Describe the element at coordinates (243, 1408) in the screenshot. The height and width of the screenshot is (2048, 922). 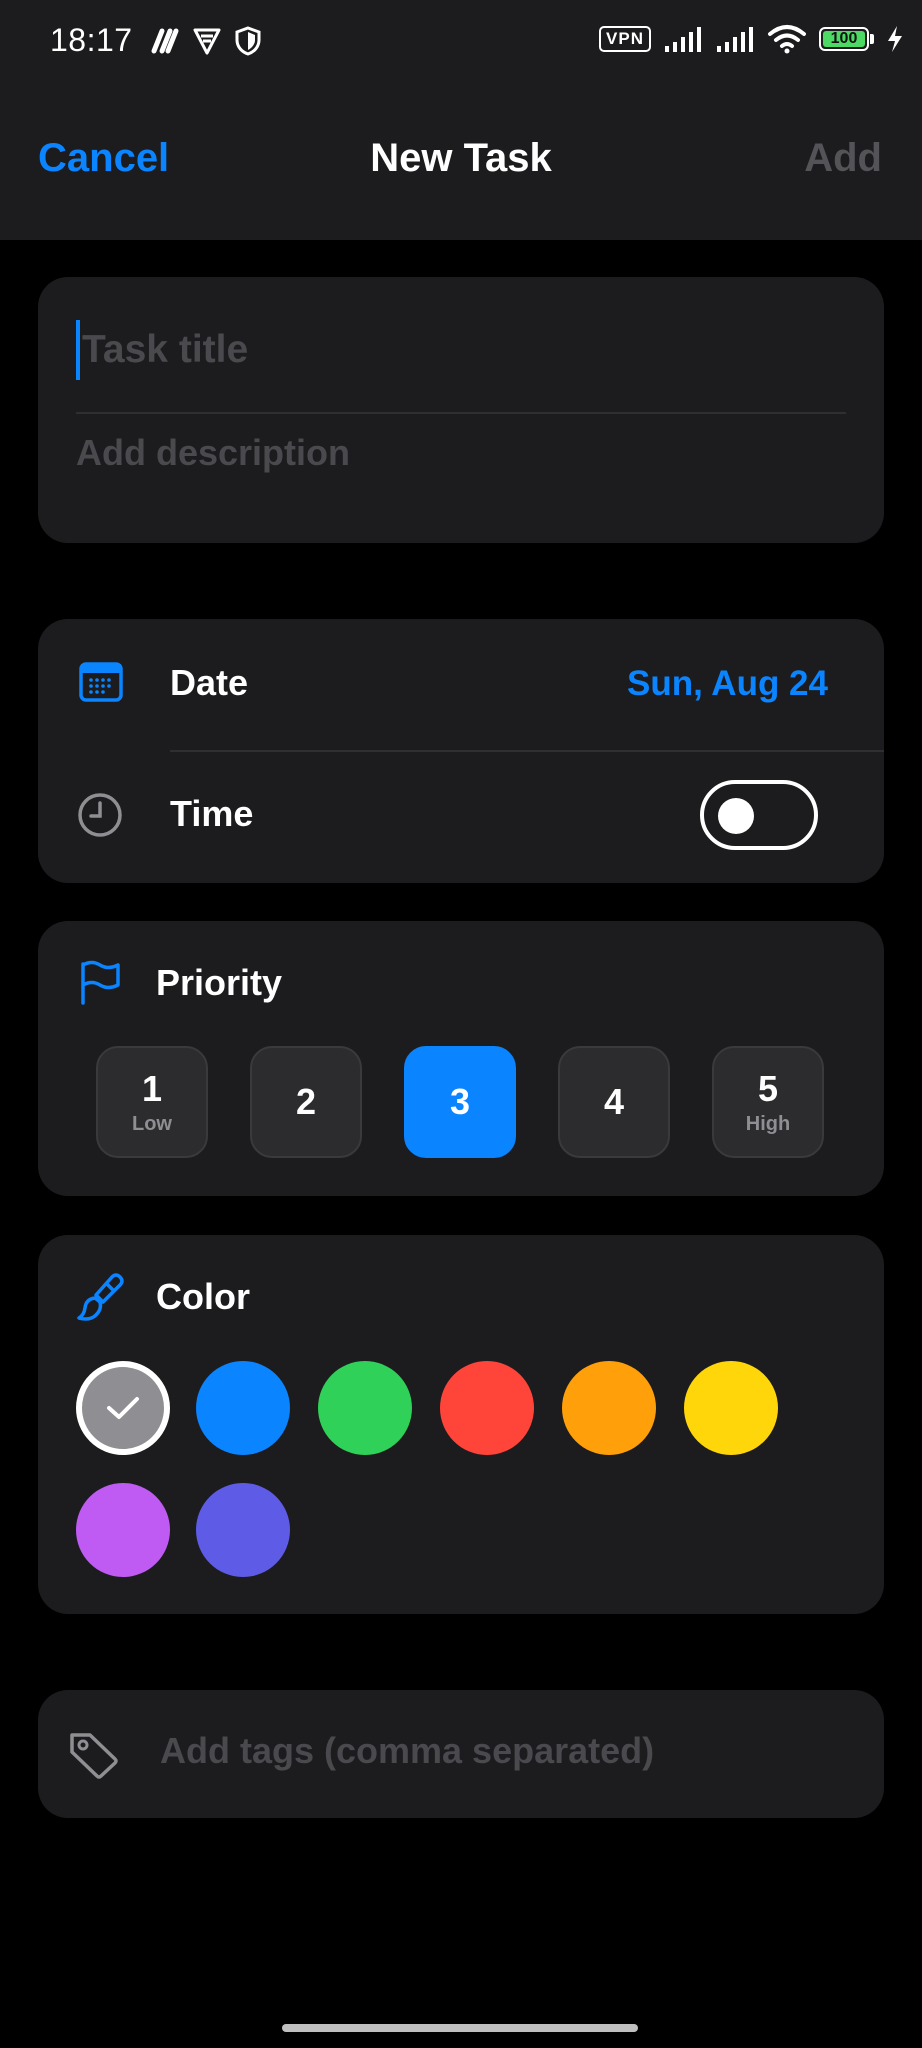
I see `color-swatch-blue` at that location.